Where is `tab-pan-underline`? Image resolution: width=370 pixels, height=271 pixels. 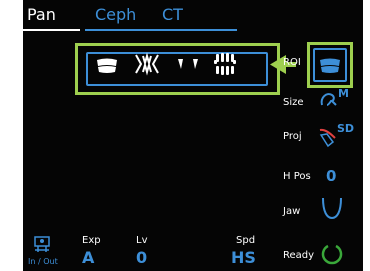
tab-pan-underline is located at coordinates (51, 30).